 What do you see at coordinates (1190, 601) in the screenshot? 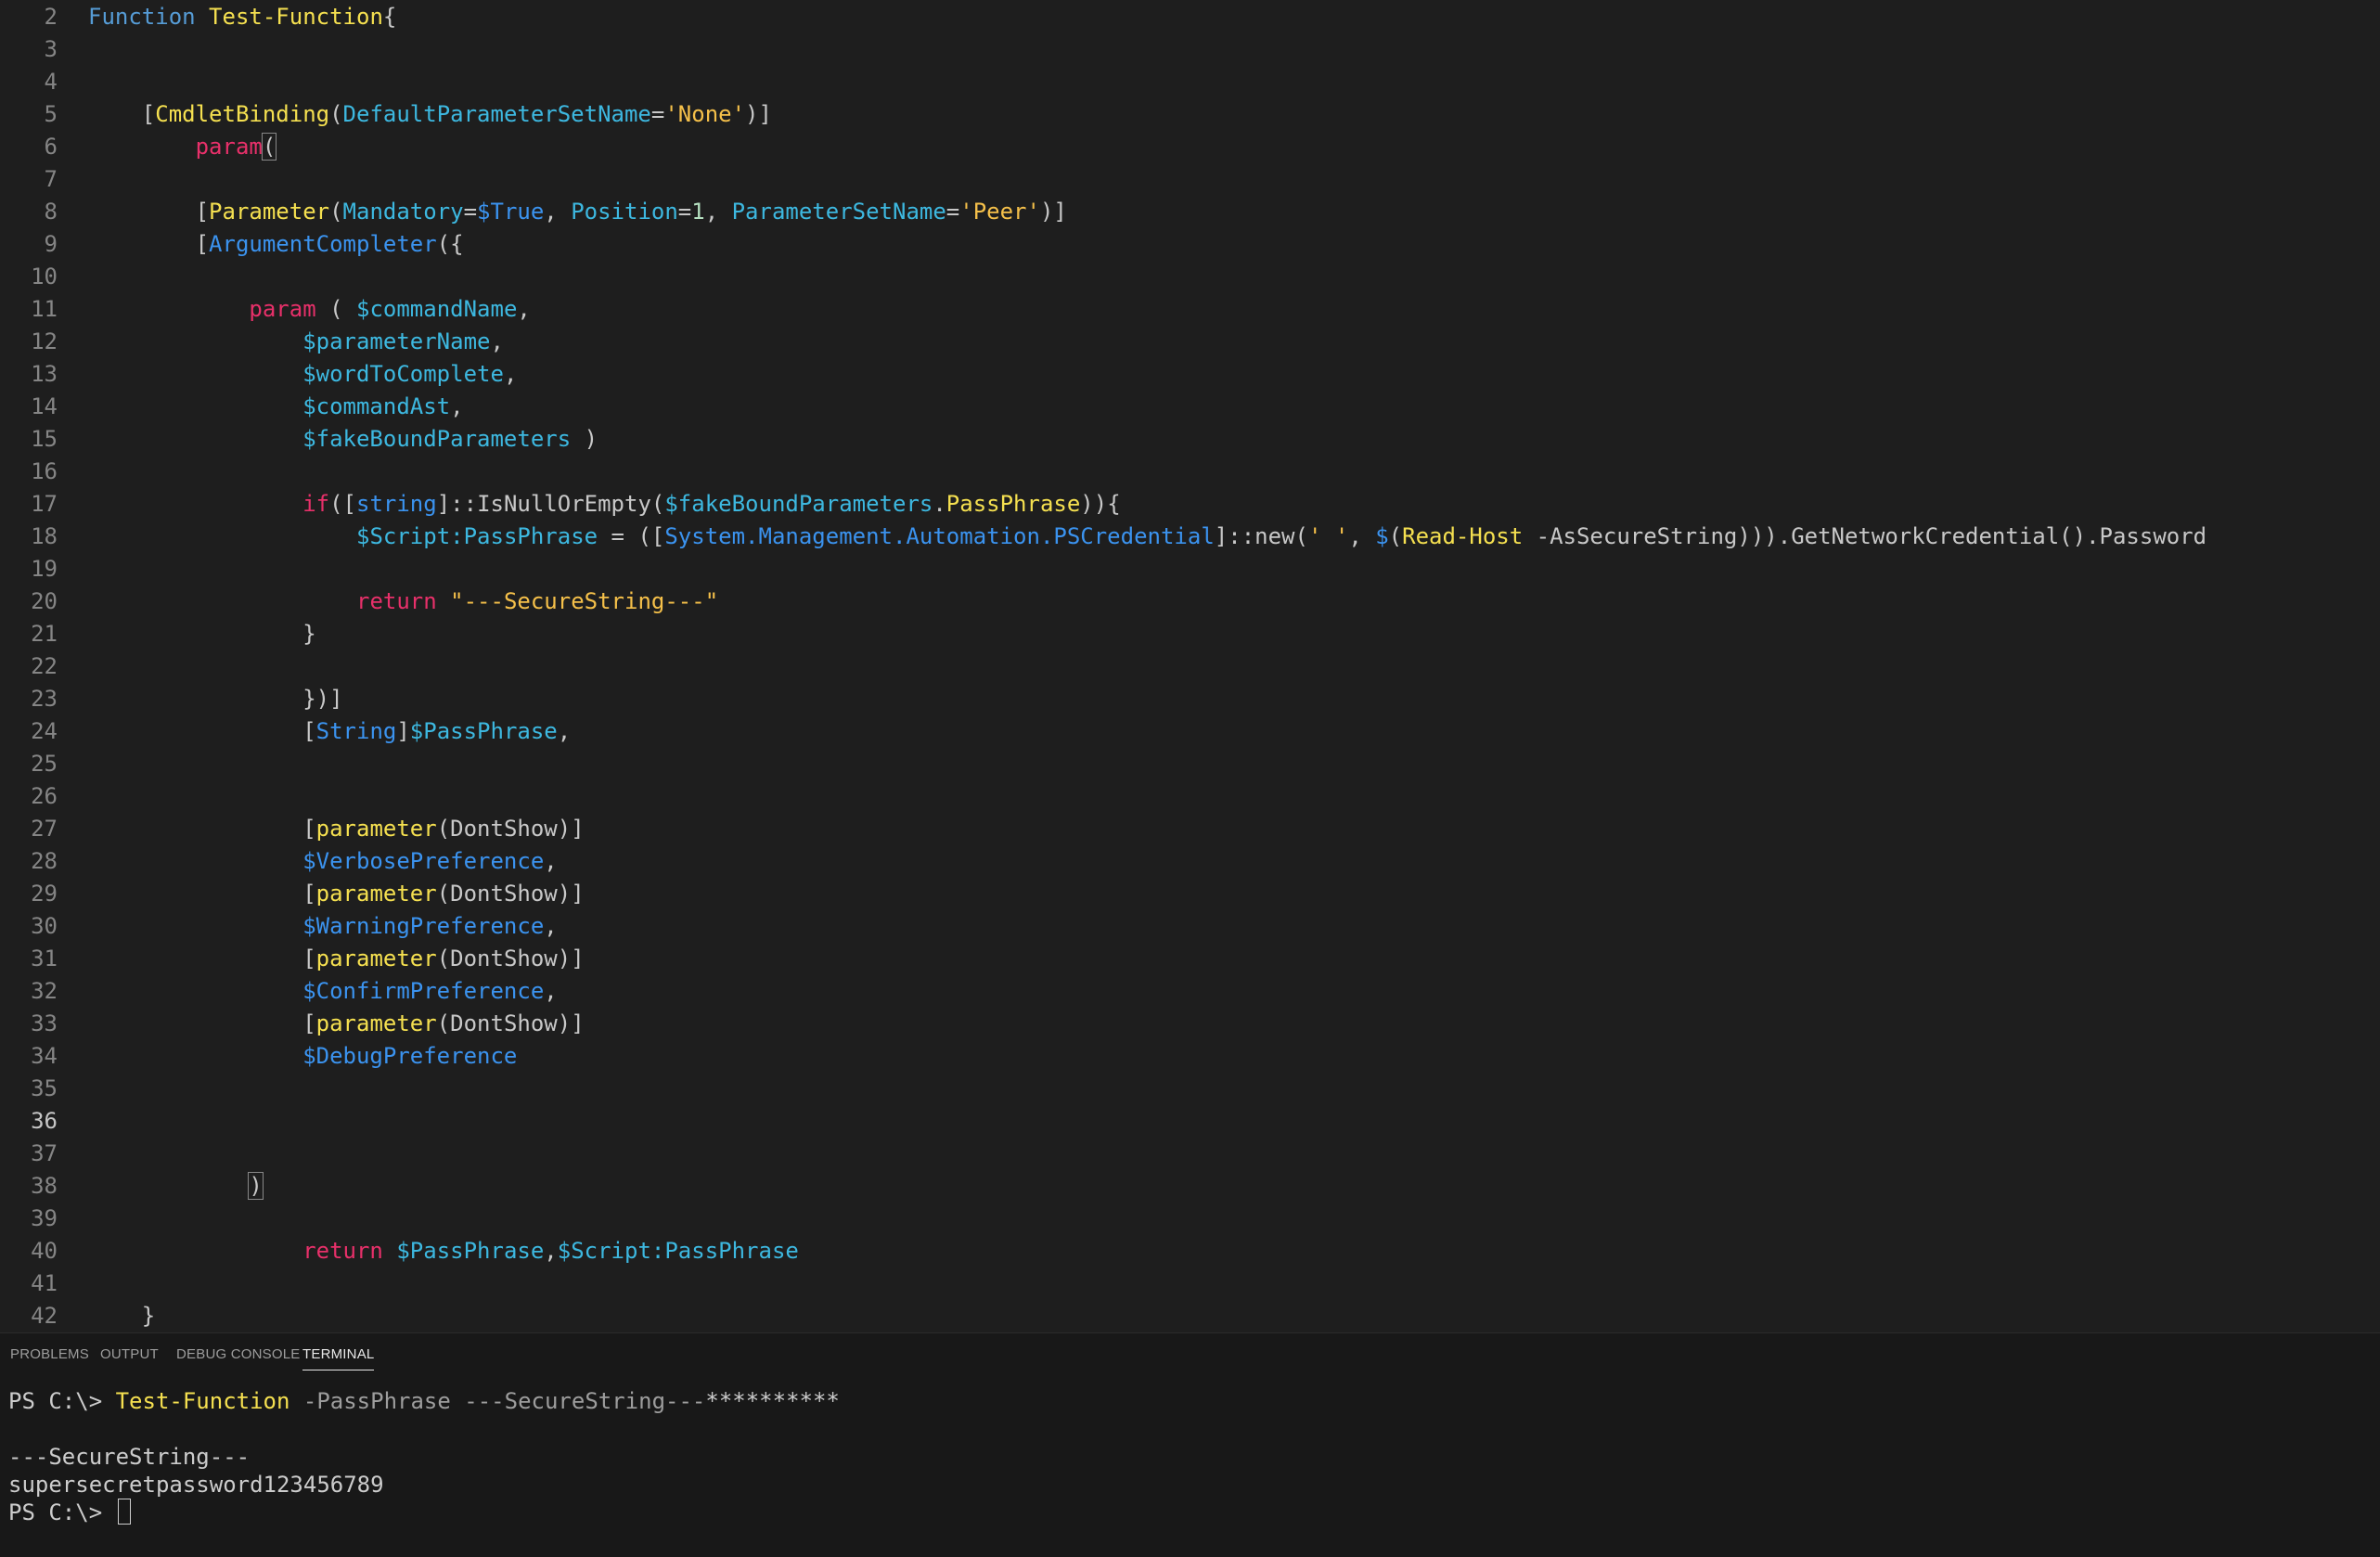
I see `code-line: 20 return "---SecureString---"` at bounding box center [1190, 601].